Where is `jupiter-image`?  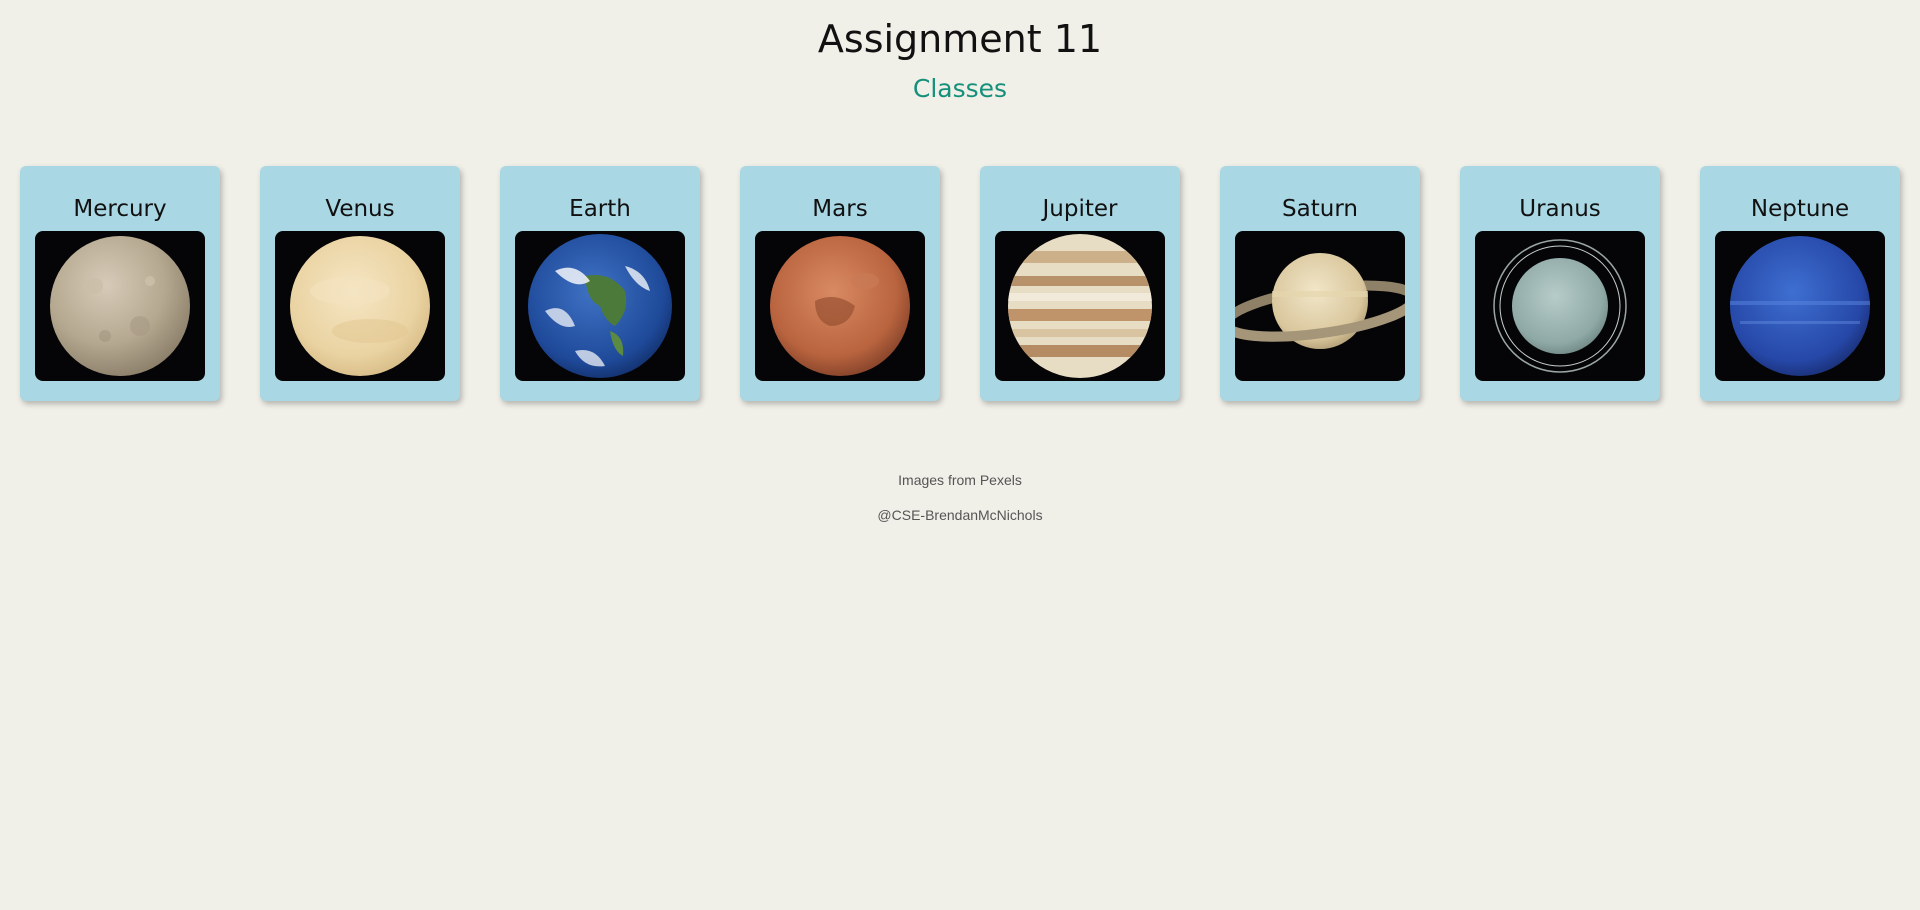
jupiter-image is located at coordinates (1080, 306).